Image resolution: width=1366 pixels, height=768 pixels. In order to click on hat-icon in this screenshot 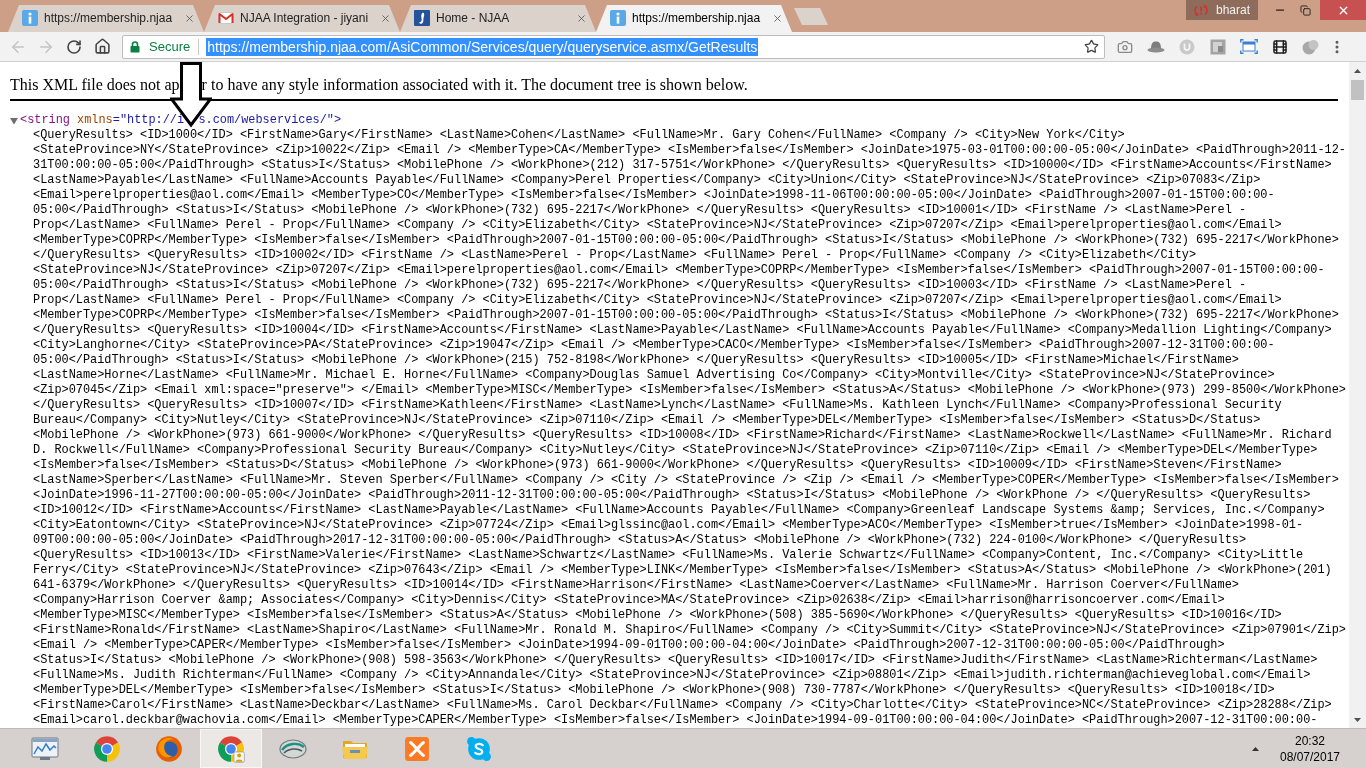, I will do `click(1155, 46)`.